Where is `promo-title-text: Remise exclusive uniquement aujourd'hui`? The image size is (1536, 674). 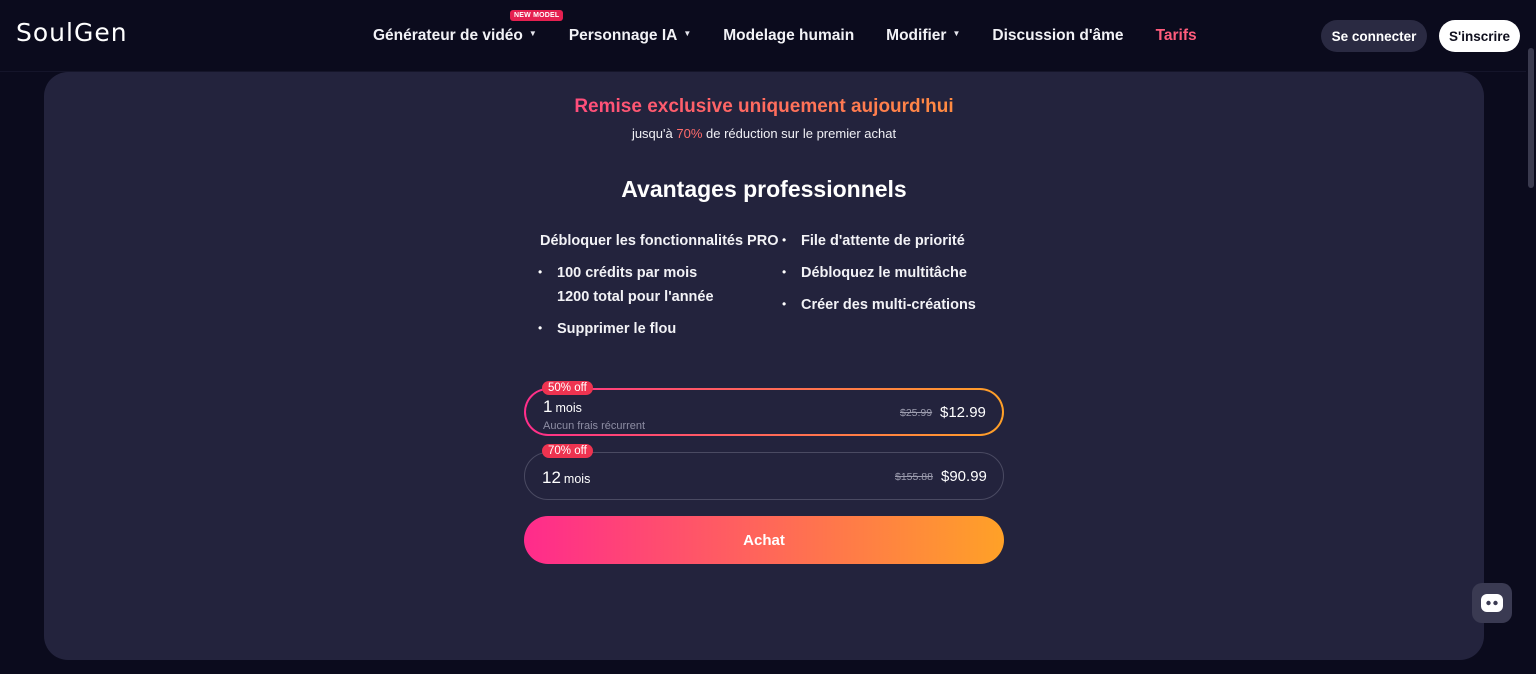
promo-title-text: Remise exclusive uniquement aujourd'hui is located at coordinates (764, 106).